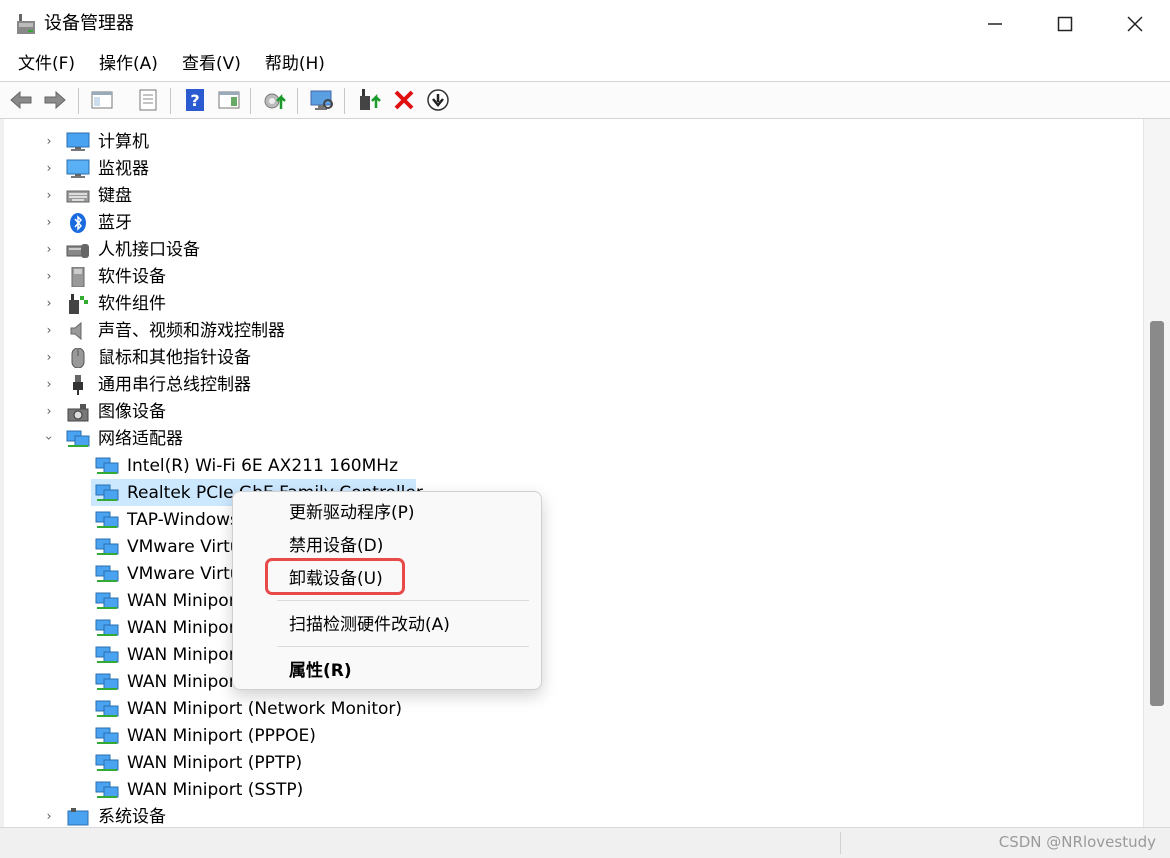  Describe the element at coordinates (573, 708) in the screenshot. I see `network-adapter-item: WAN Miniport (Network Monitor)` at that location.